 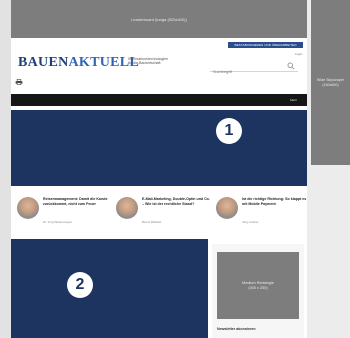 I want to click on ad-slot-1-number: 1, so click(x=229, y=131).